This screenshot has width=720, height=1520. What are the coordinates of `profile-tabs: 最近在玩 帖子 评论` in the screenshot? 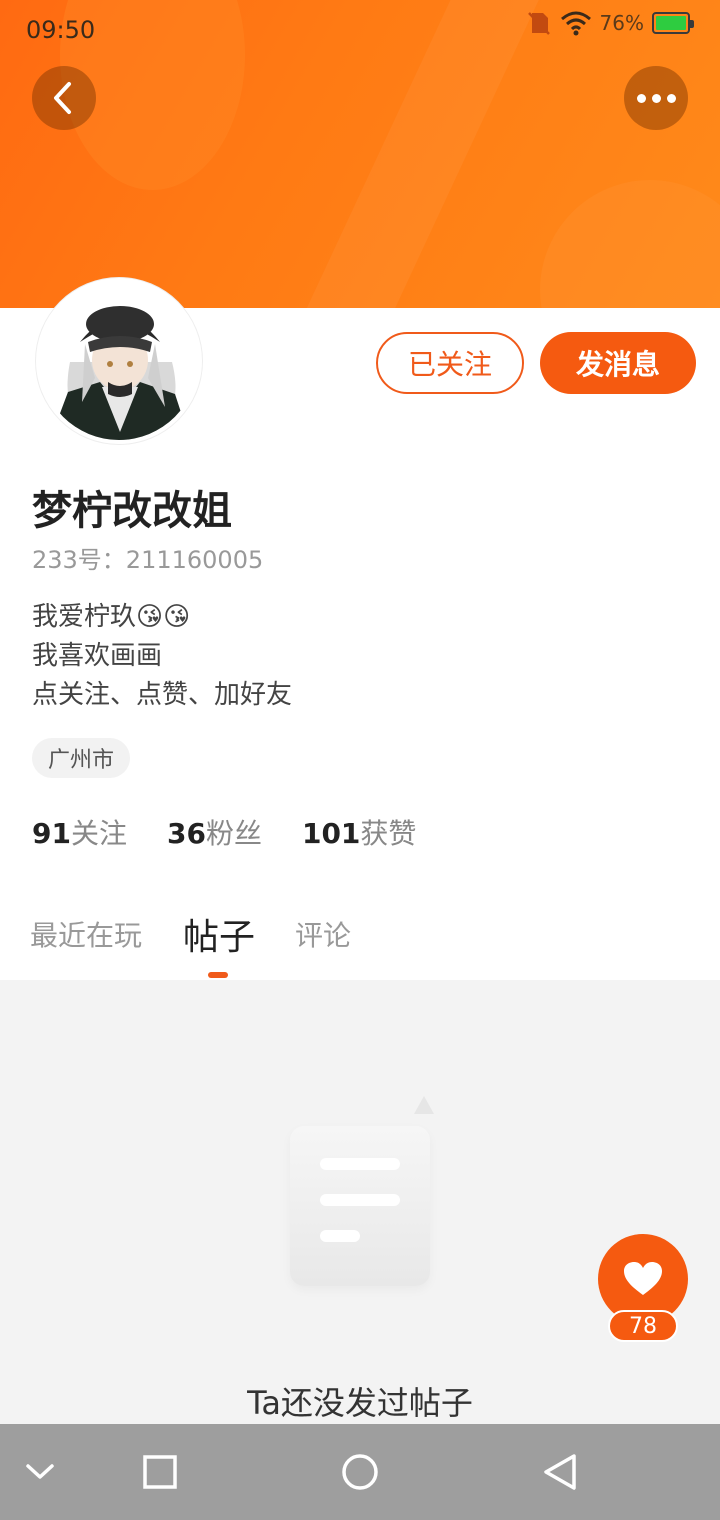 It's located at (360, 940).